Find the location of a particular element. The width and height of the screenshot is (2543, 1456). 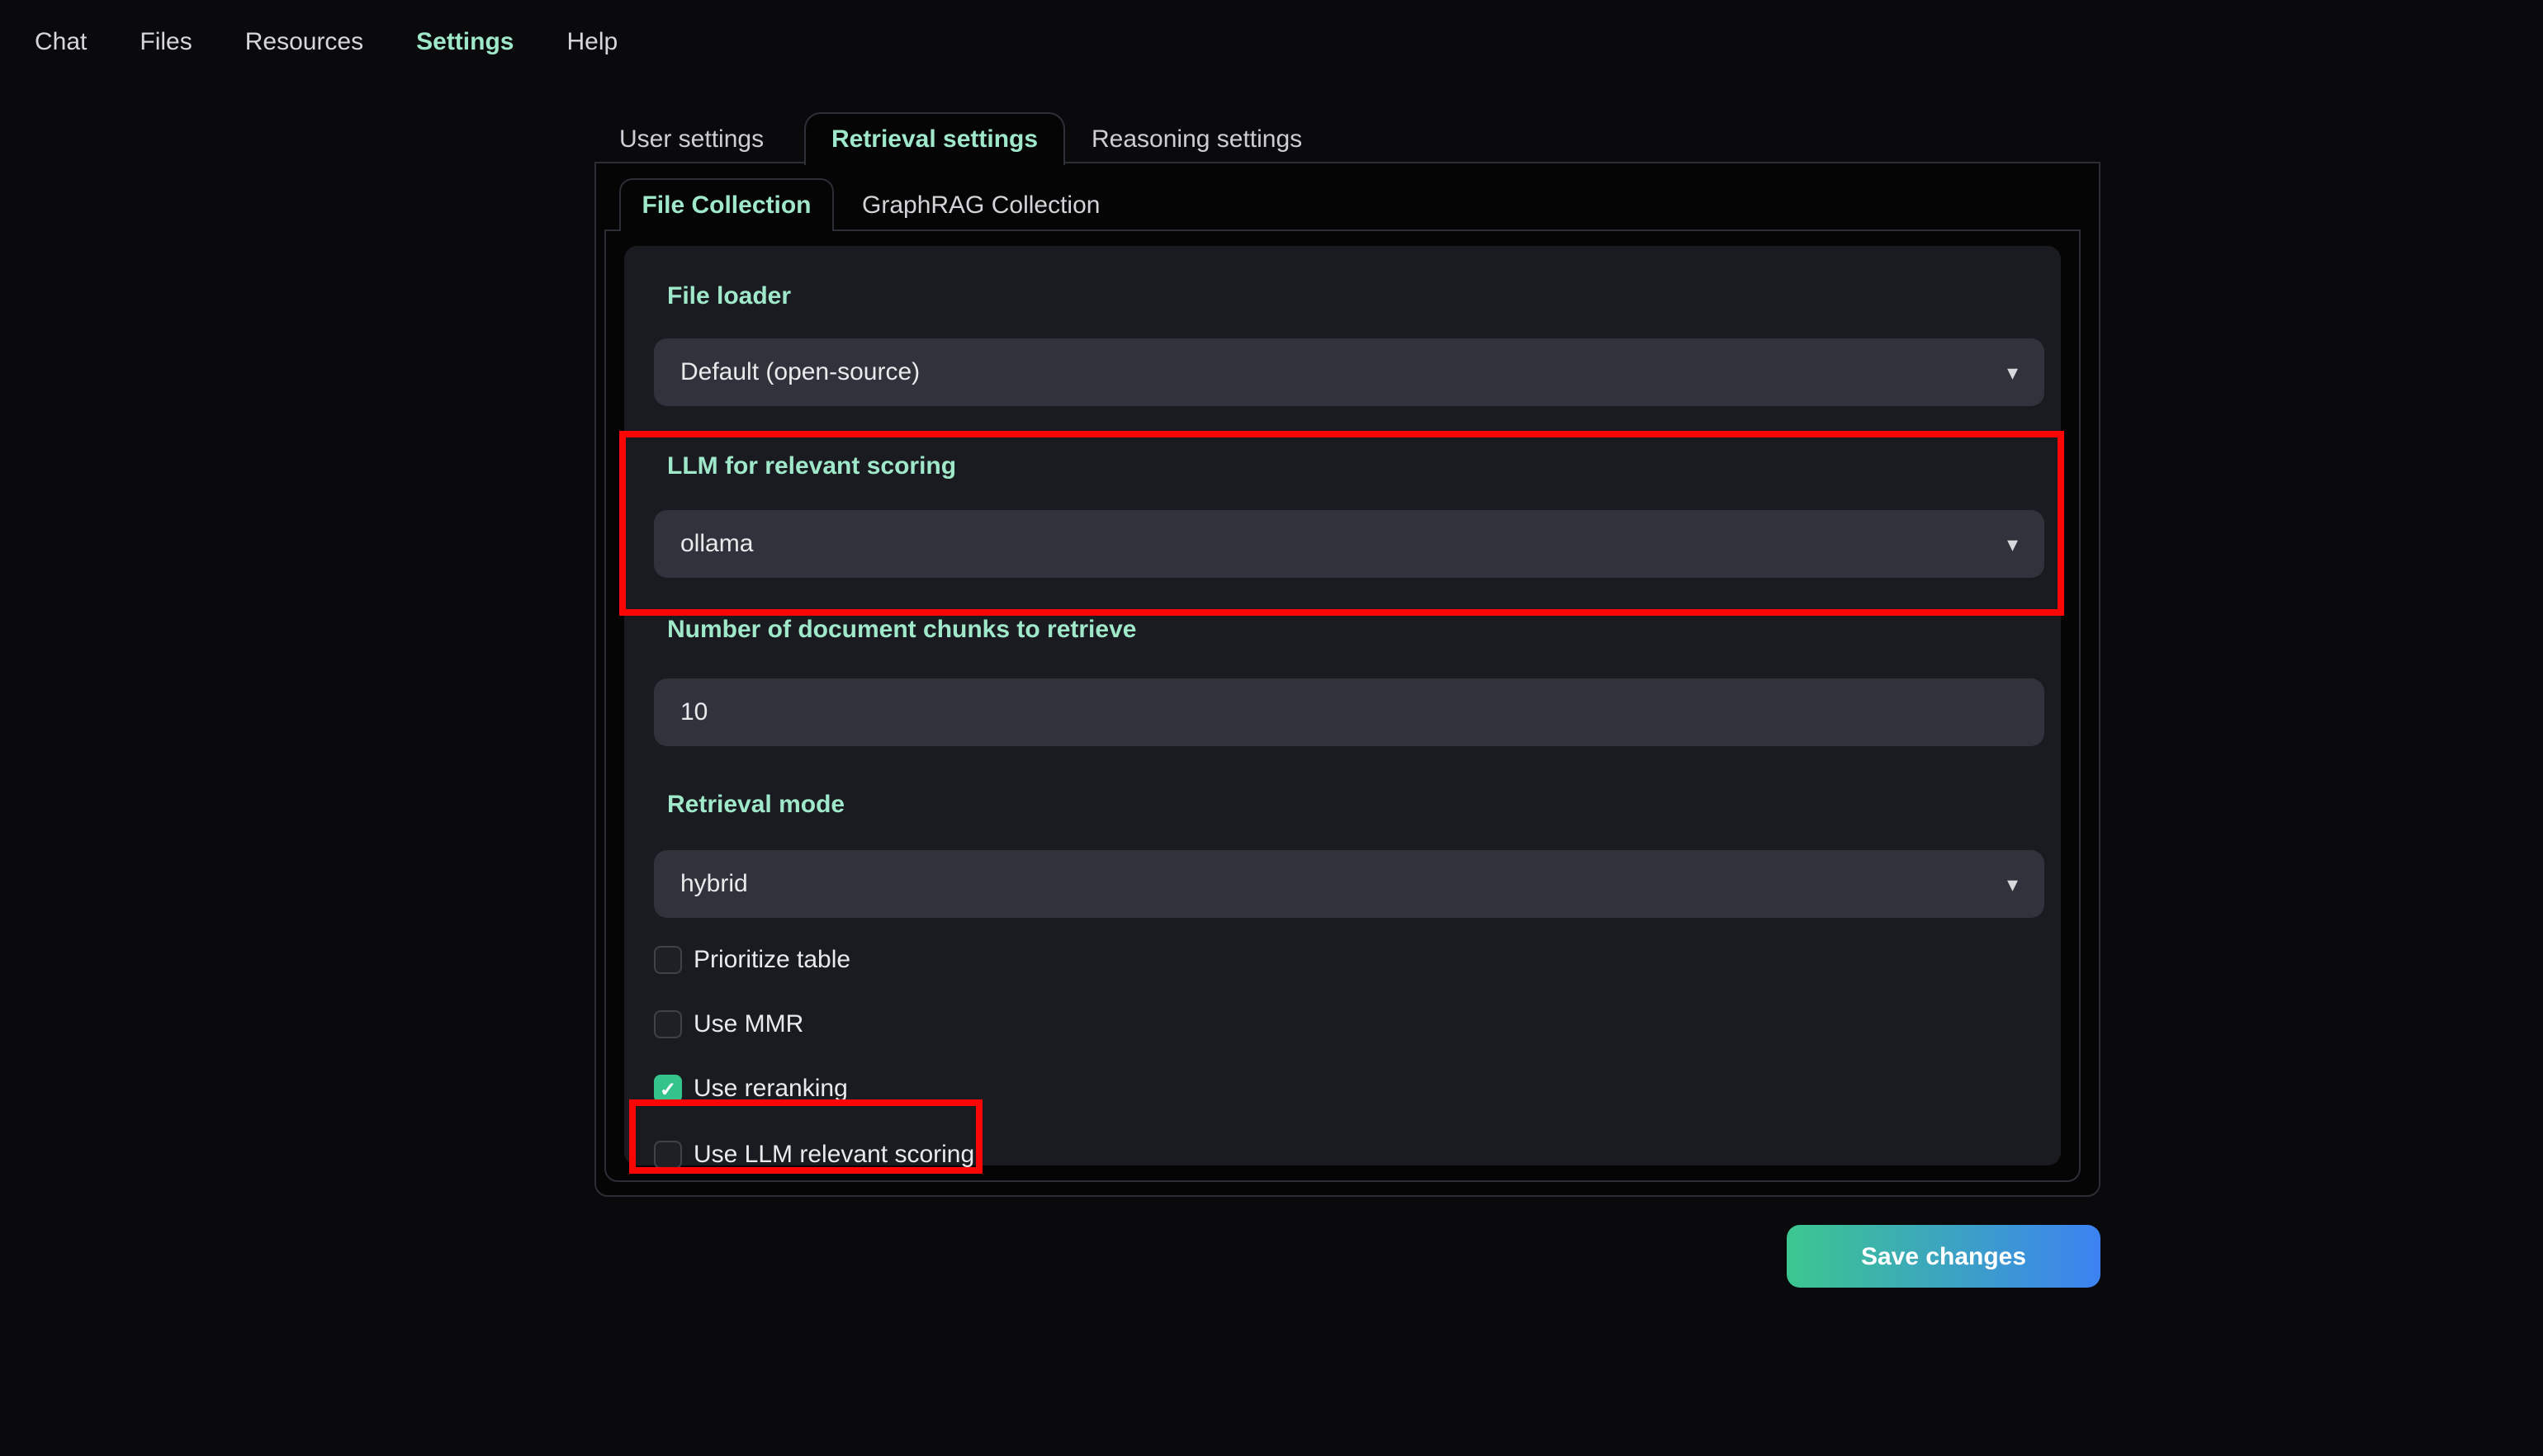

use-mmr-checkbox-row: ✓ Use MMR is located at coordinates (728, 1024).